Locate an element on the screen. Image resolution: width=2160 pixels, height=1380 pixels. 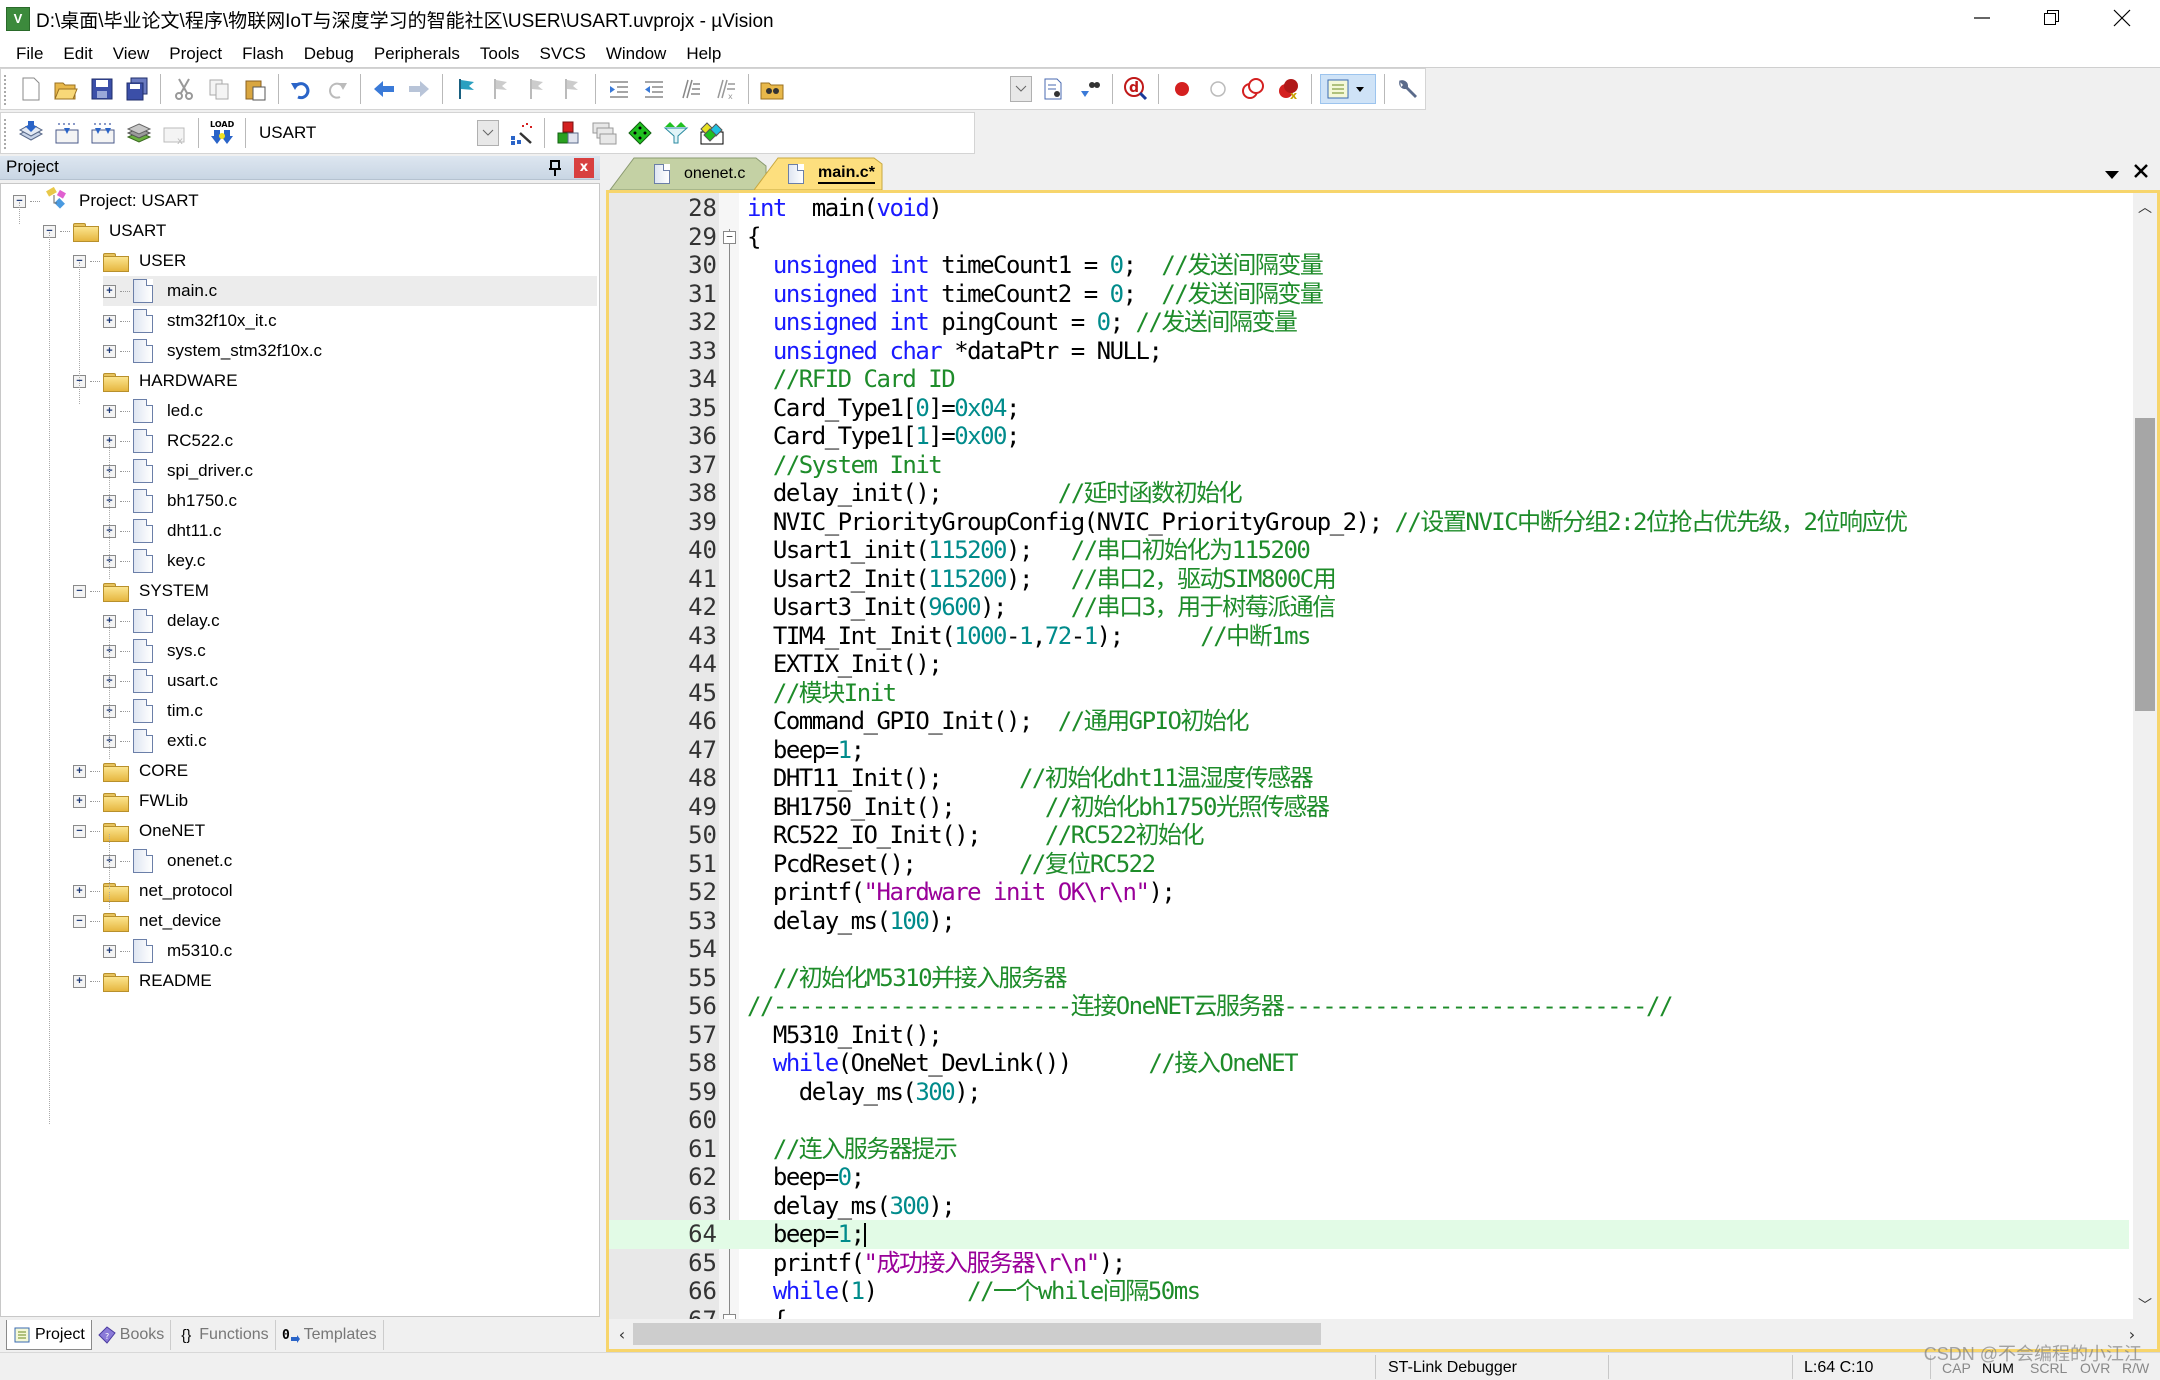
tab-onenet-c: onenet.c is located at coordinates (692, 174).